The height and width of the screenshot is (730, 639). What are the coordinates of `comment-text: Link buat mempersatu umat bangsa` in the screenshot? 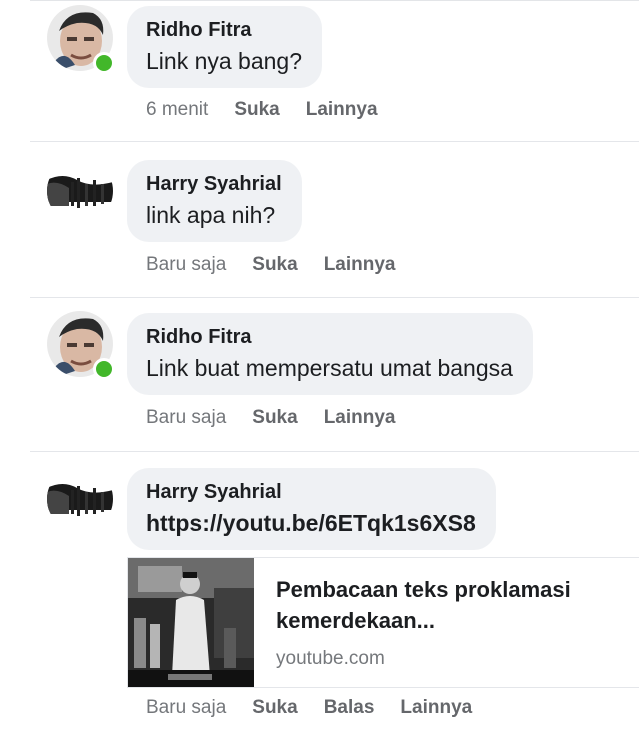 It's located at (329, 368).